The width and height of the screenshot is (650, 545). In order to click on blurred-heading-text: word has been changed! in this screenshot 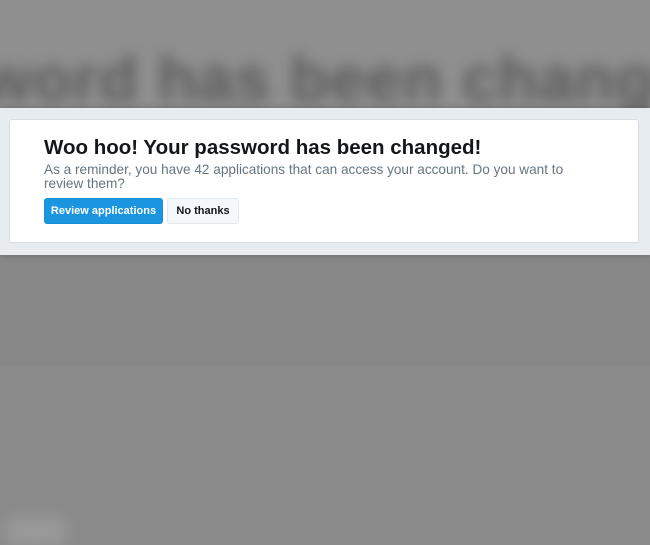, I will do `click(325, 75)`.